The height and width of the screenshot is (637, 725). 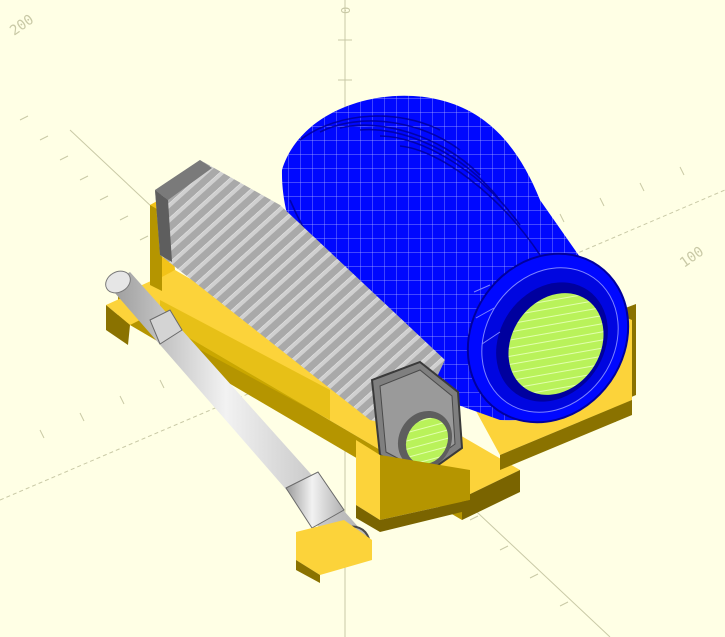 I want to click on axis-label-z: 0, so click(x=346, y=10).